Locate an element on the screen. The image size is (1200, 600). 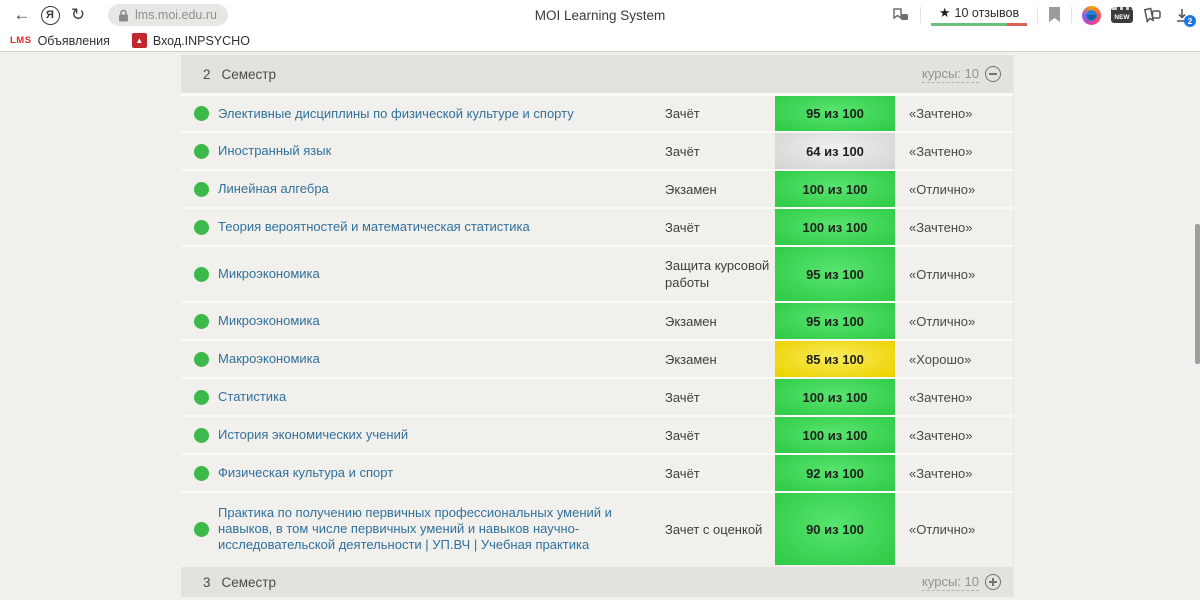
grade-cell: «Хорошо» is located at coordinates (940, 359).